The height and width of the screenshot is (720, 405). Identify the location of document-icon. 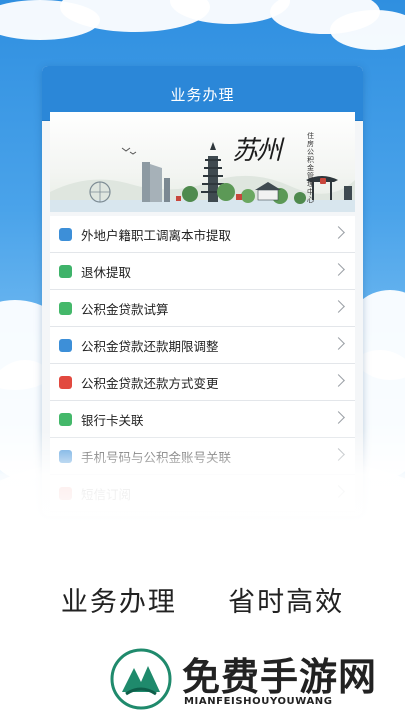
(65, 345).